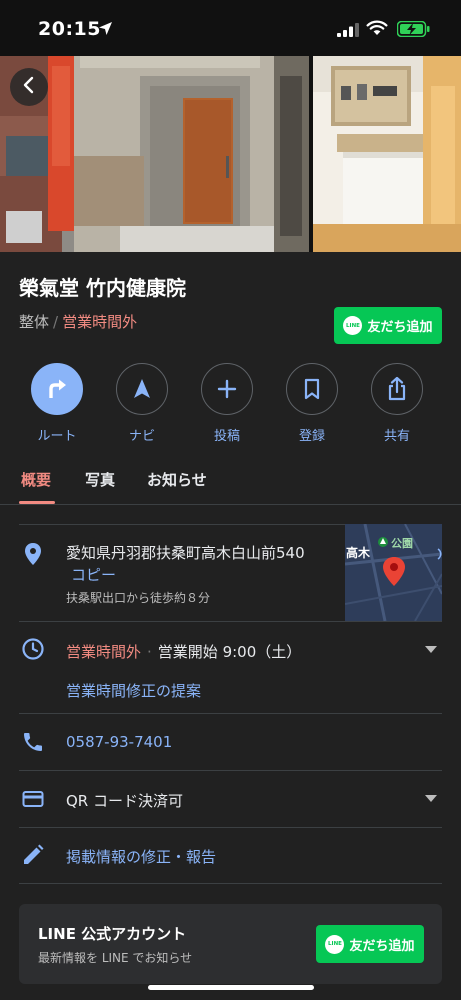  I want to click on tab-photos: 写真, so click(100, 479).